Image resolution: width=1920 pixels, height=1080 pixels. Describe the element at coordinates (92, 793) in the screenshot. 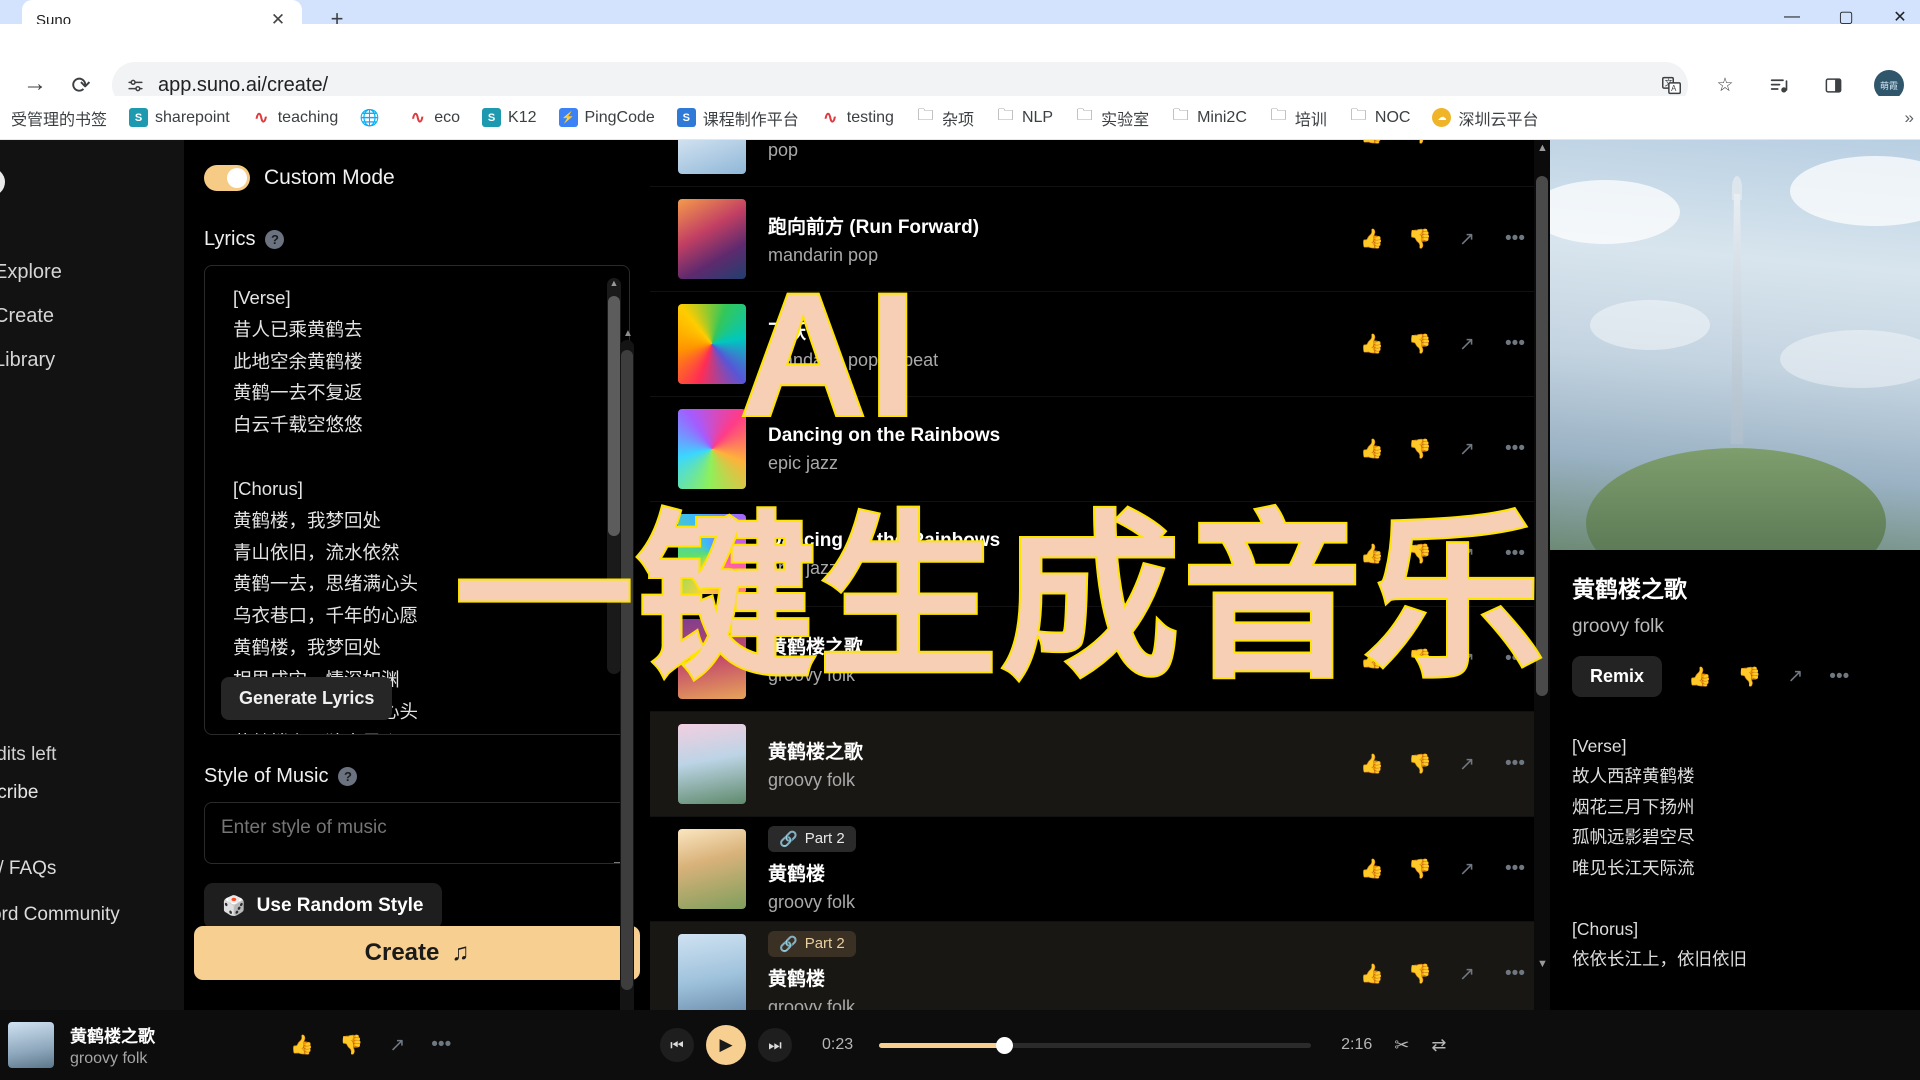

I see `subscribe-link: Subscribe` at that location.